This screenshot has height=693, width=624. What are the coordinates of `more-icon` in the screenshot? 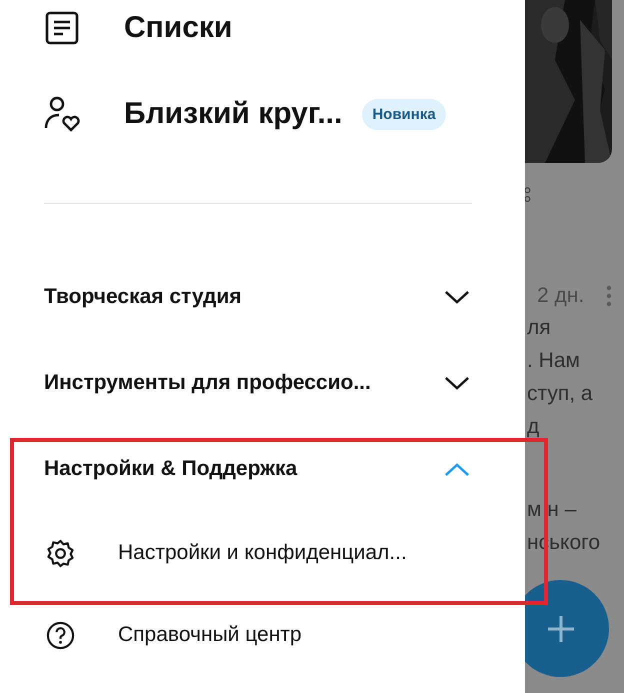 It's located at (609, 296).